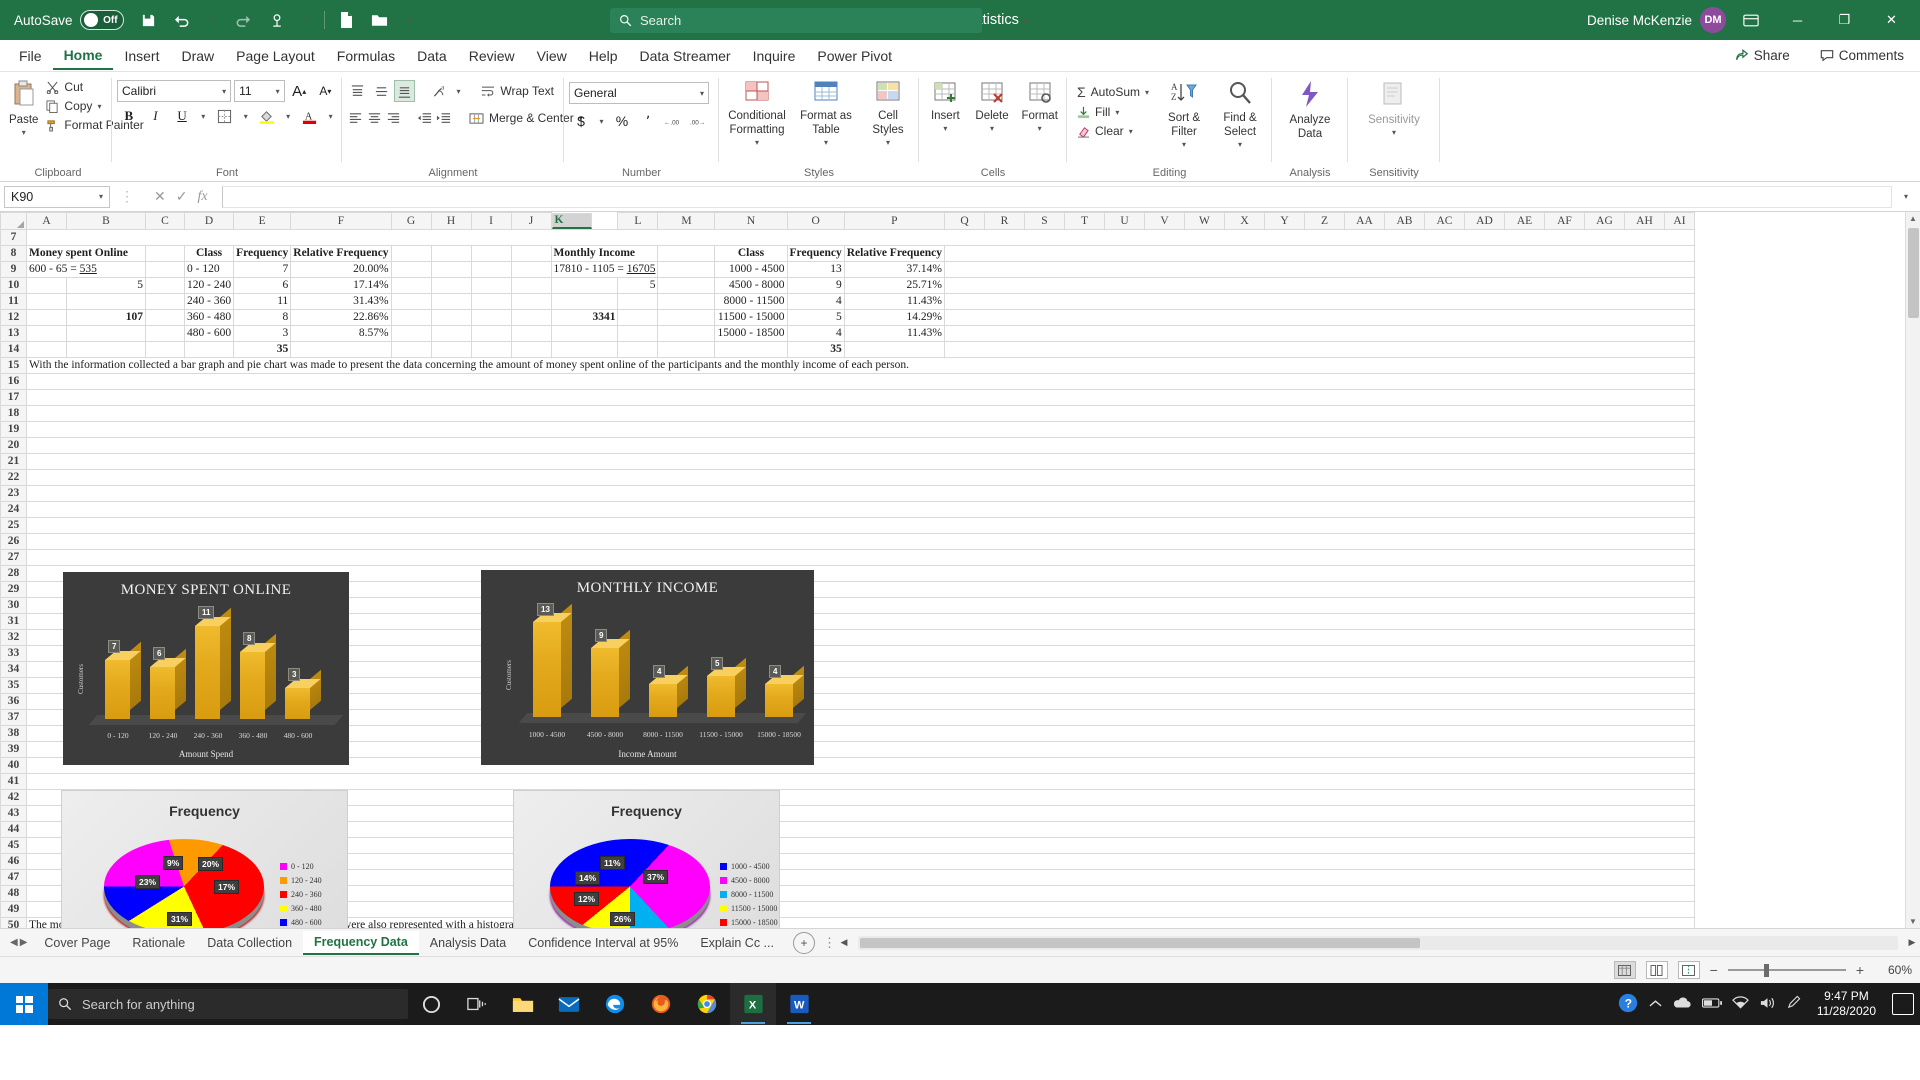 The height and width of the screenshot is (1080, 1920). Describe the element at coordinates (491, 301) in the screenshot. I see `cell-I11` at that location.